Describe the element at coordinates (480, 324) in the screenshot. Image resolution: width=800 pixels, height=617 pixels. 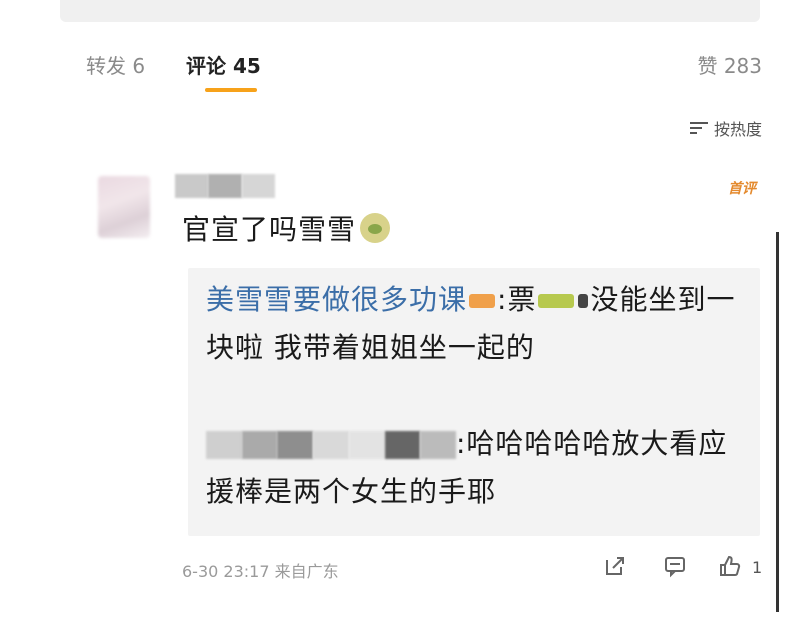
I see `reply-item: 美雪雪要做很多功课:票 没能坐到一块啦 我带着姐姐坐一起的` at that location.